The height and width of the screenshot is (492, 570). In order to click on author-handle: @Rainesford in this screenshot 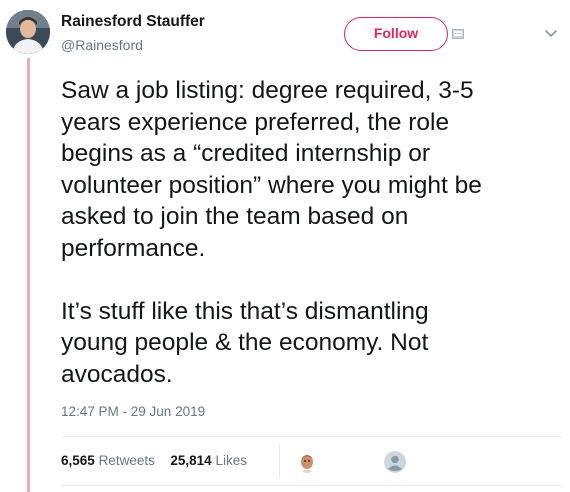, I will do `click(102, 45)`.